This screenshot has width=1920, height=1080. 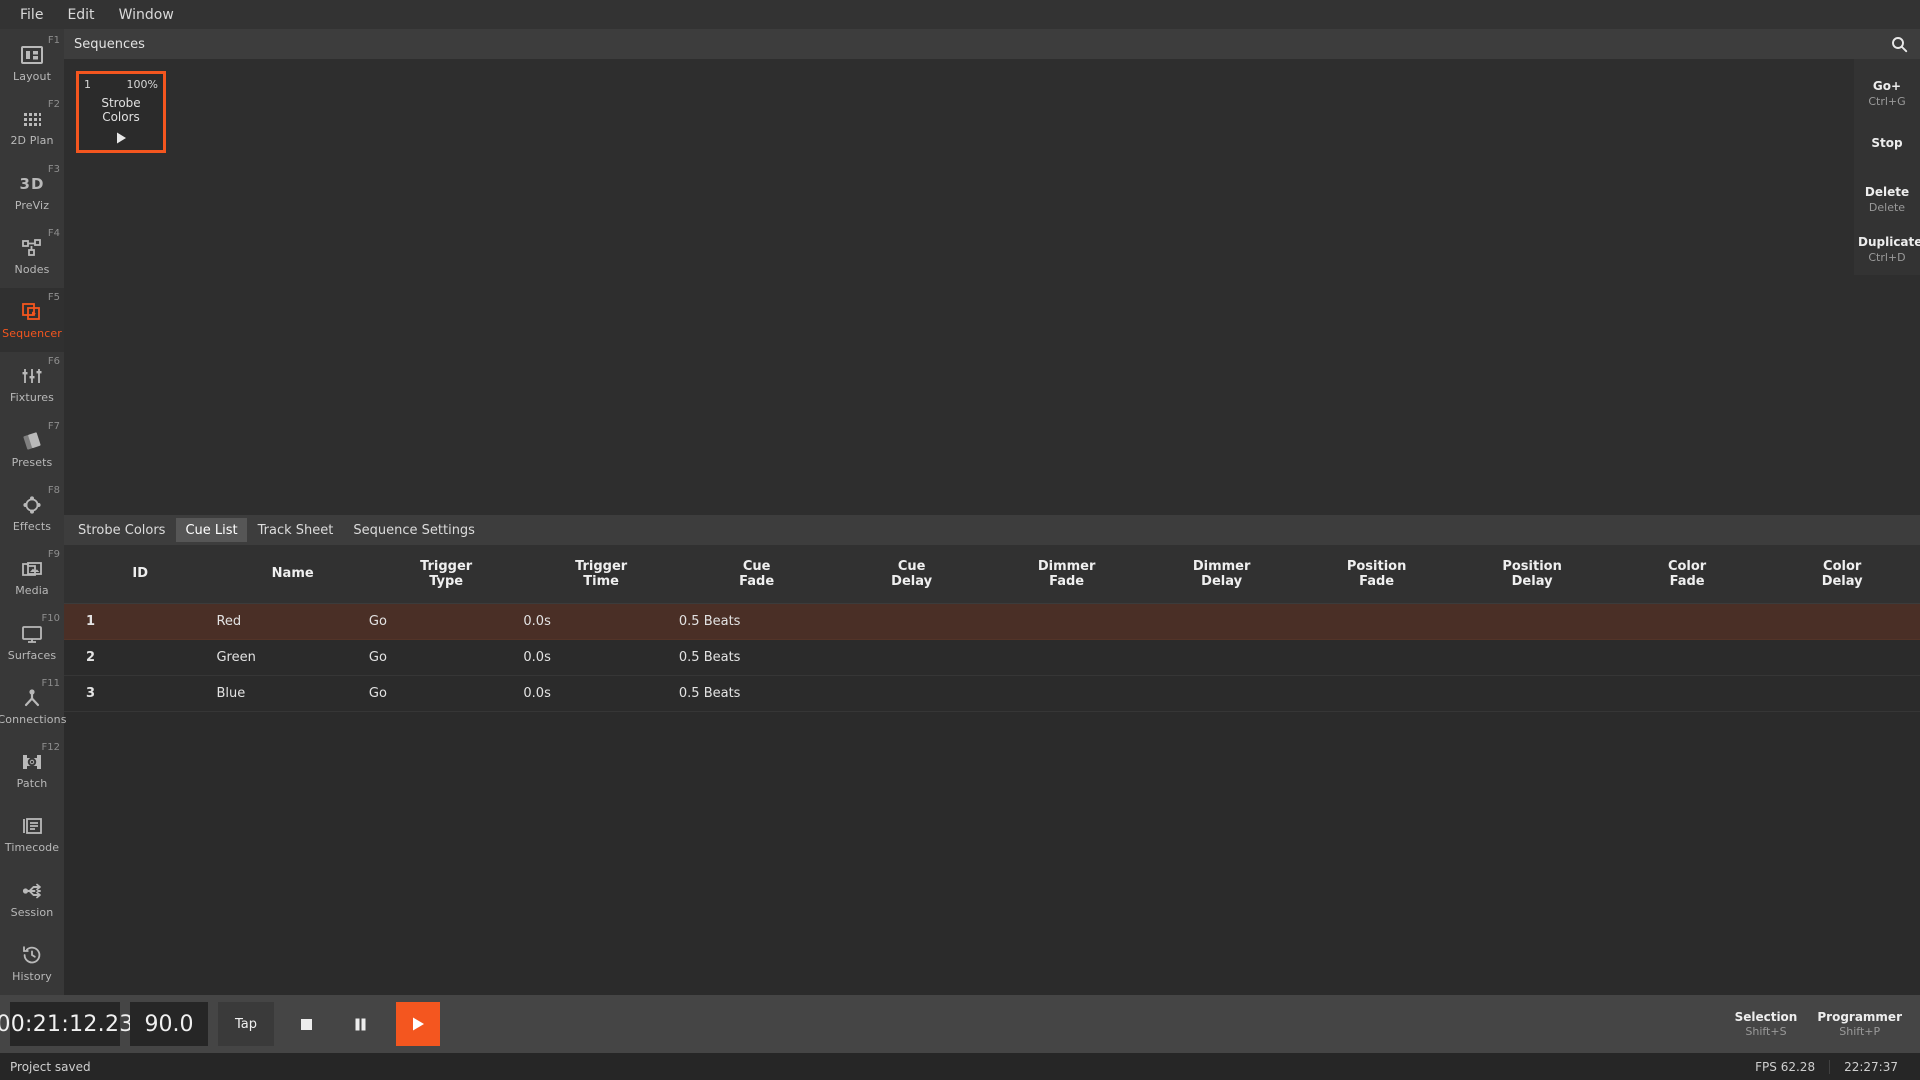 I want to click on search-icon, so click(x=1899, y=44).